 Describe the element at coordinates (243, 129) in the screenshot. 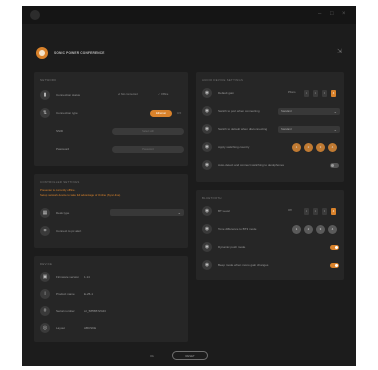

I see `audio-setting-label: Switch to default when disconnecting` at that location.